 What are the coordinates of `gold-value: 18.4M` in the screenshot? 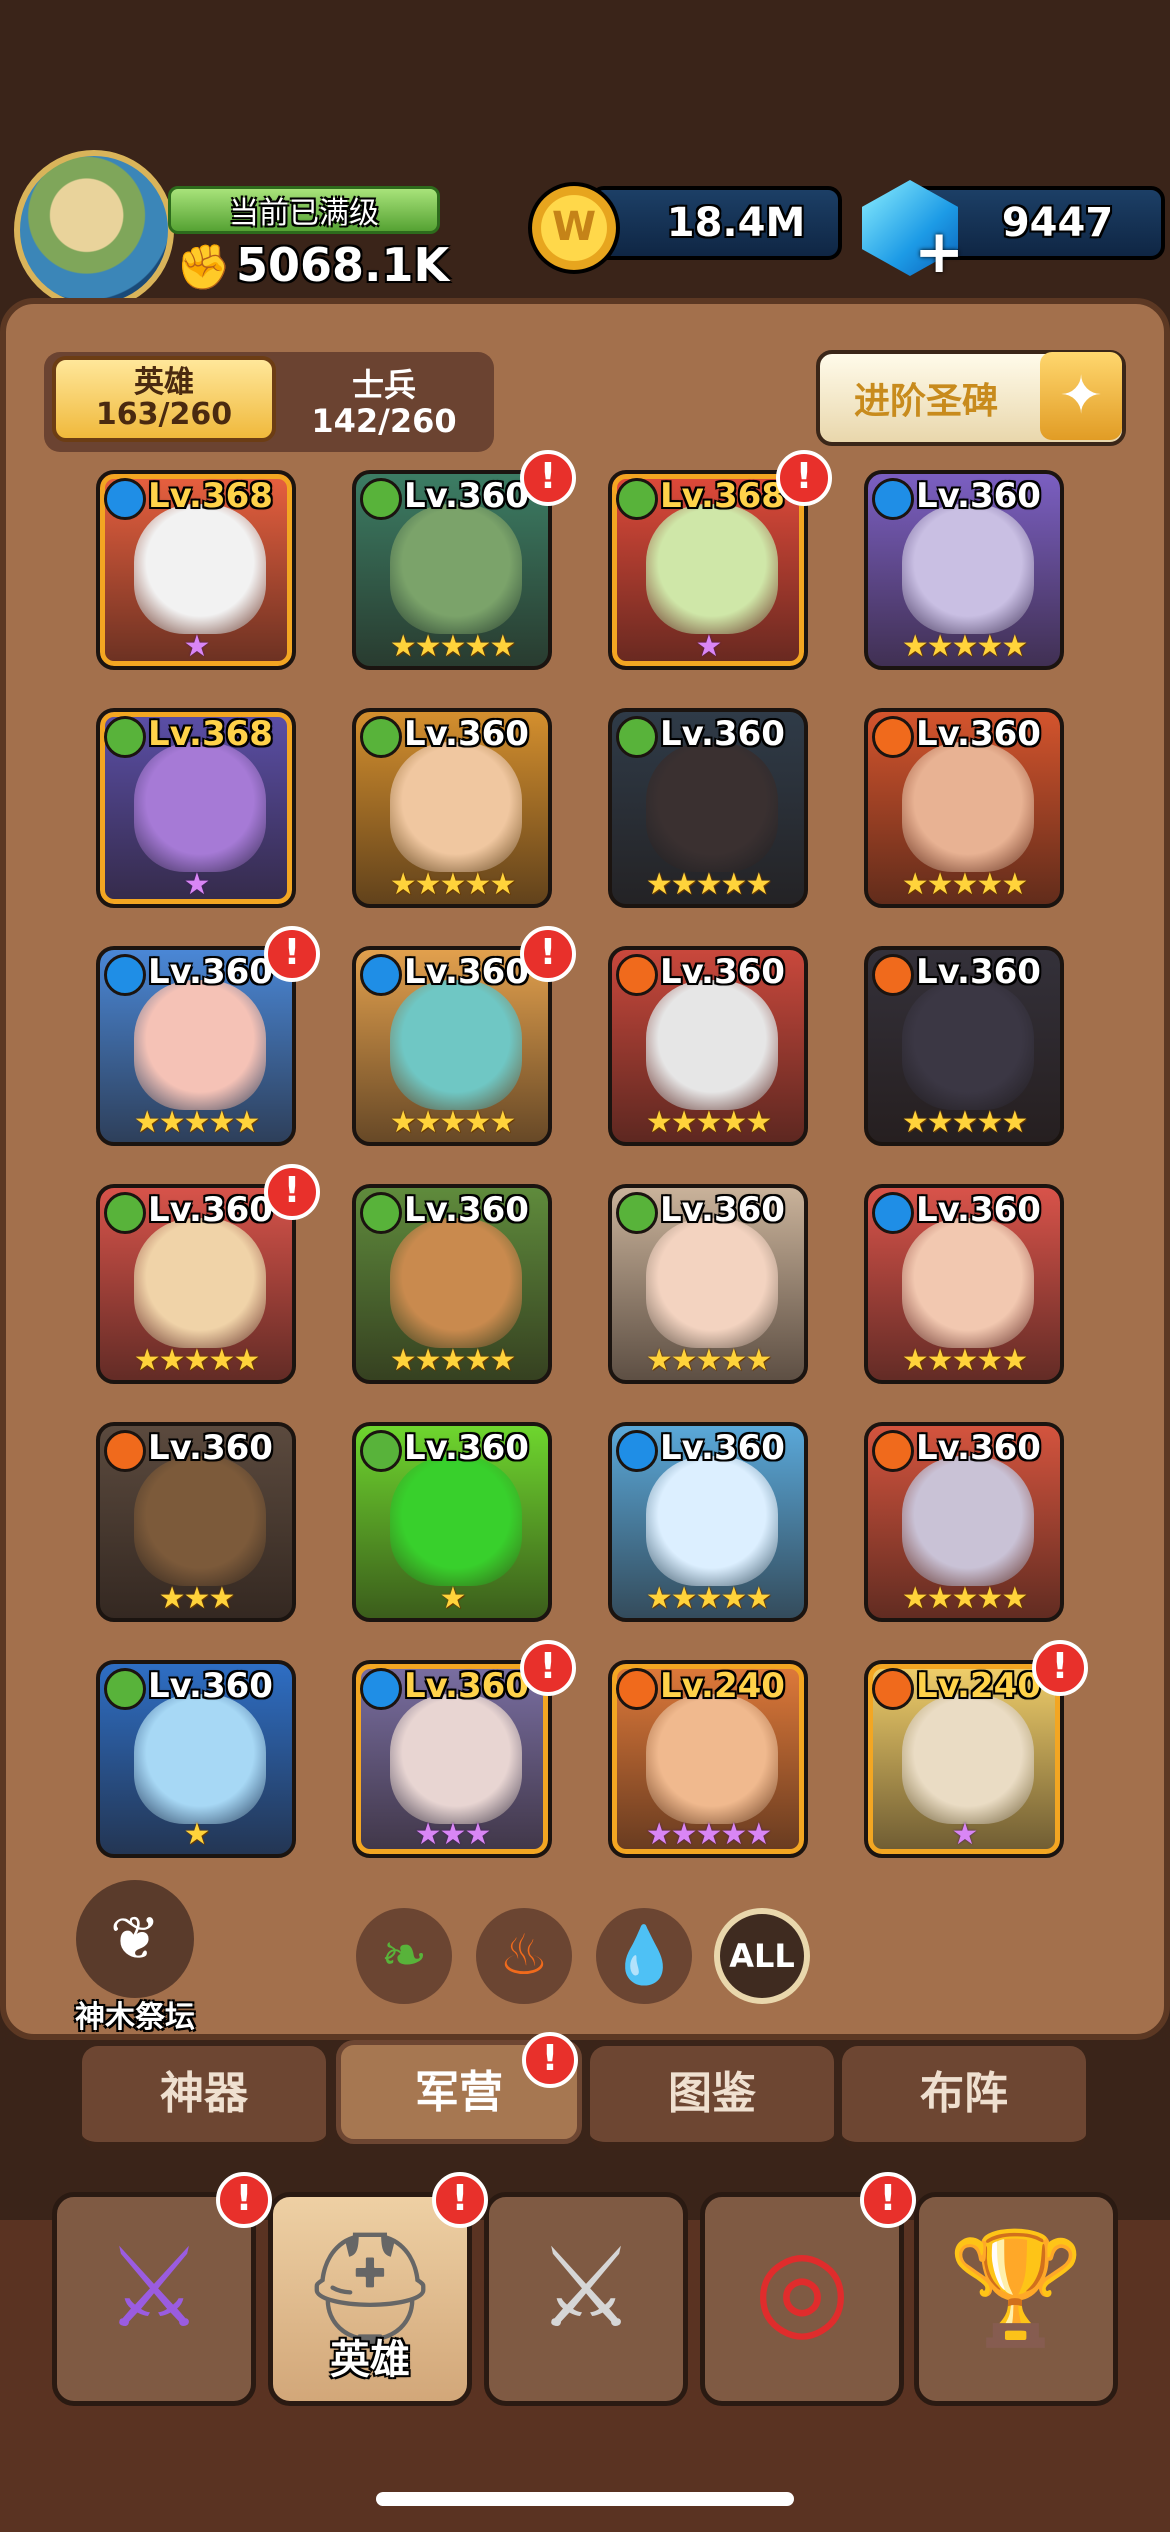 It's located at (736, 223).